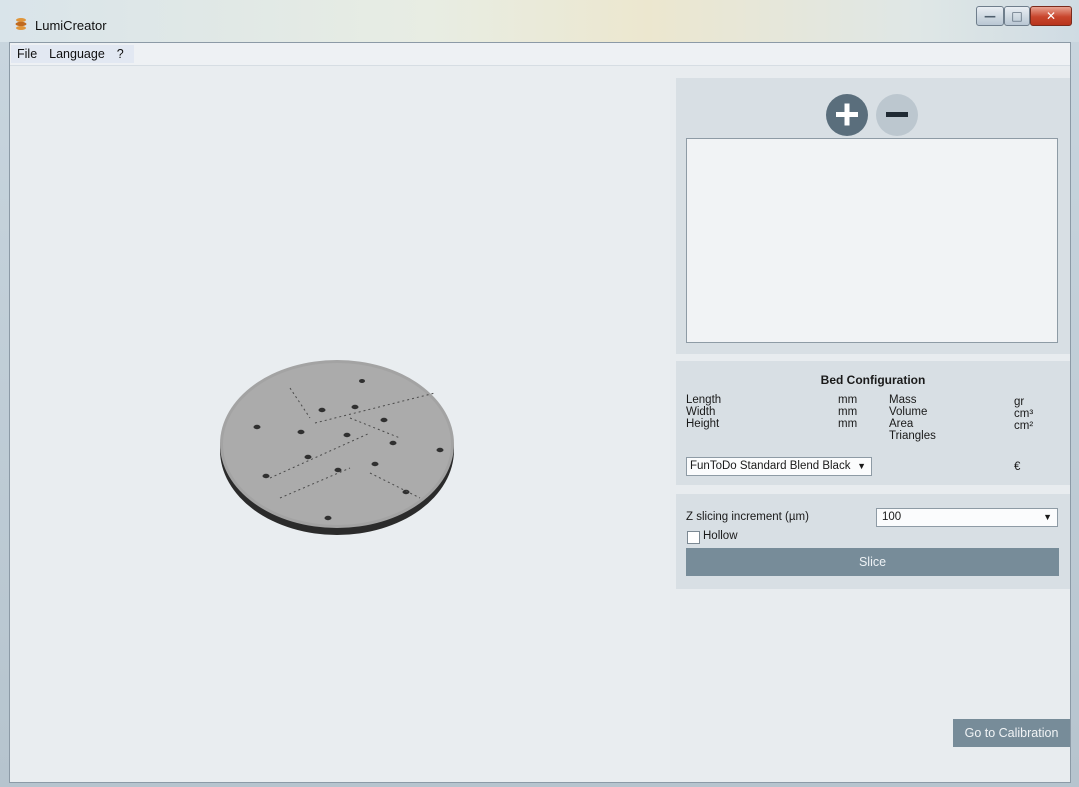 The image size is (1079, 787). Describe the element at coordinates (720, 536) in the screenshot. I see `hollow-label: Hollow` at that location.